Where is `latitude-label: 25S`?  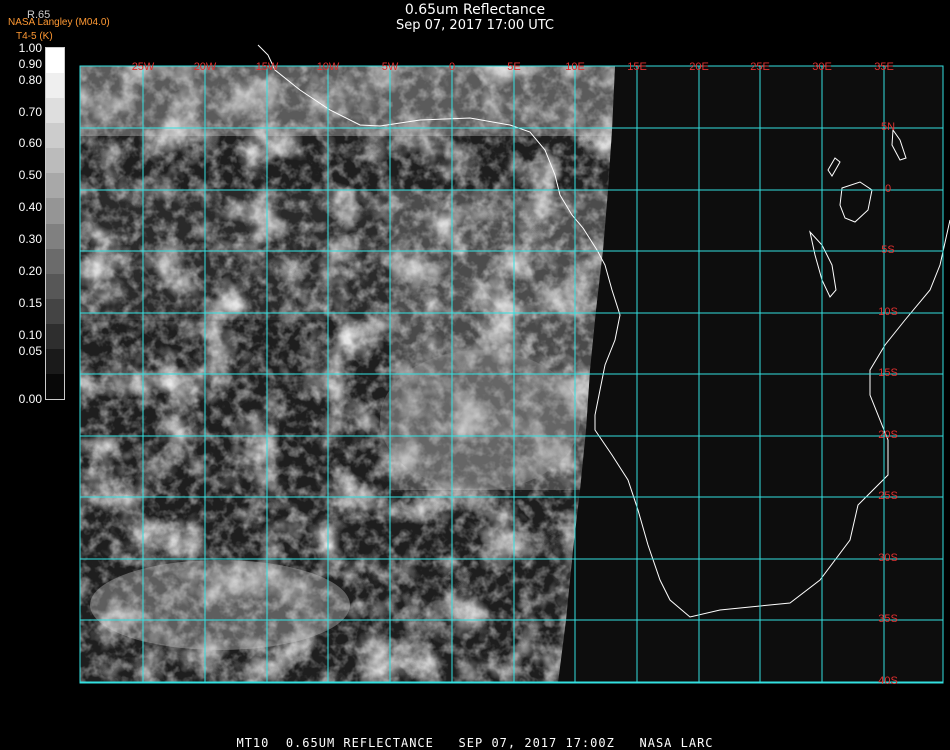
latitude-label: 25S is located at coordinates (888, 496).